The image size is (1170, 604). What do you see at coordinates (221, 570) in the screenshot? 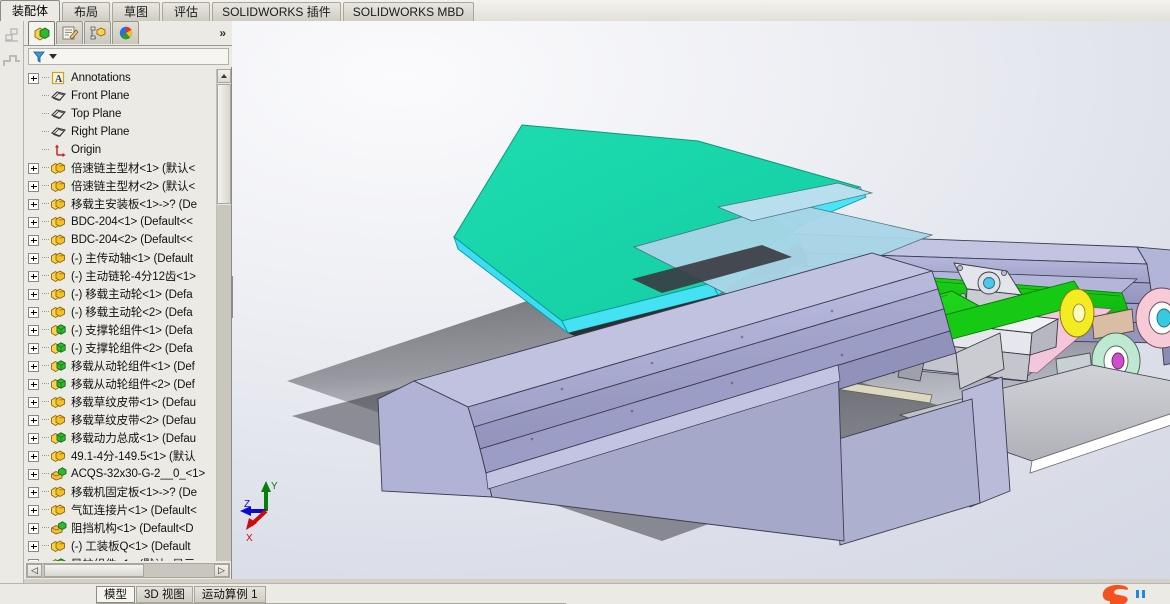
I see `scroll-right-button: ▷` at bounding box center [221, 570].